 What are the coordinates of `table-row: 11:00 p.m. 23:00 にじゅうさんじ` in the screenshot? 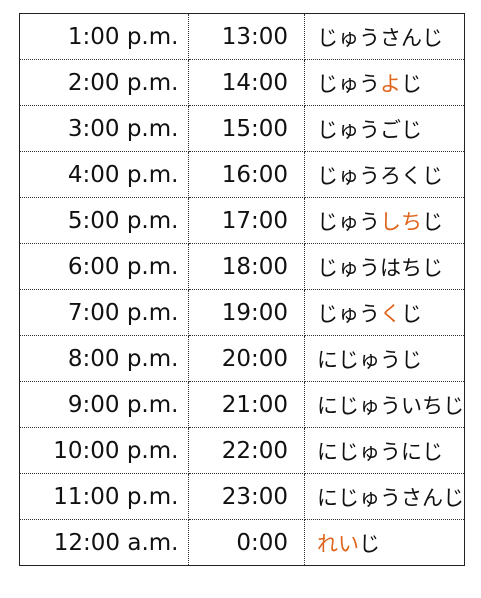 It's located at (242, 496).